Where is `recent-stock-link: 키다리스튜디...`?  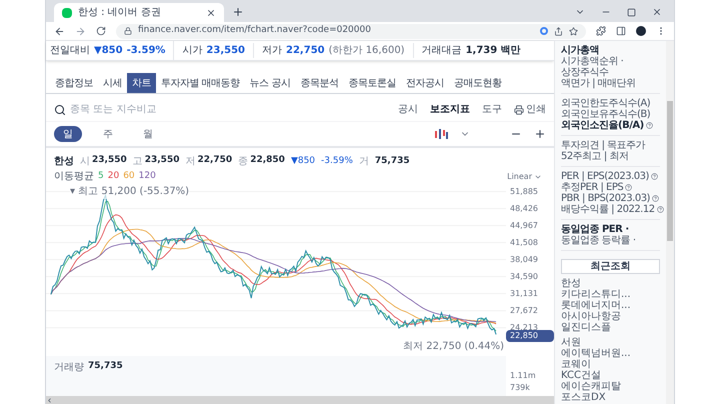
recent-stock-link: 키다리스튜디... is located at coordinates (610, 294).